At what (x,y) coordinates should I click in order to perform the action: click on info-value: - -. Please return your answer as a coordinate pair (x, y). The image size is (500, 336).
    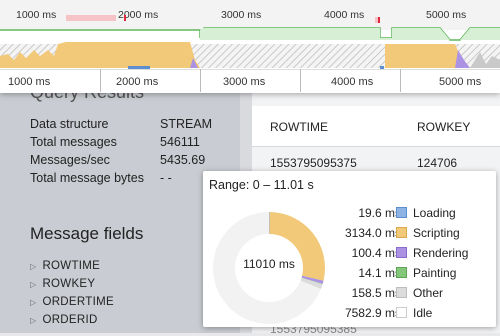
    Looking at the image, I should click on (166, 178).